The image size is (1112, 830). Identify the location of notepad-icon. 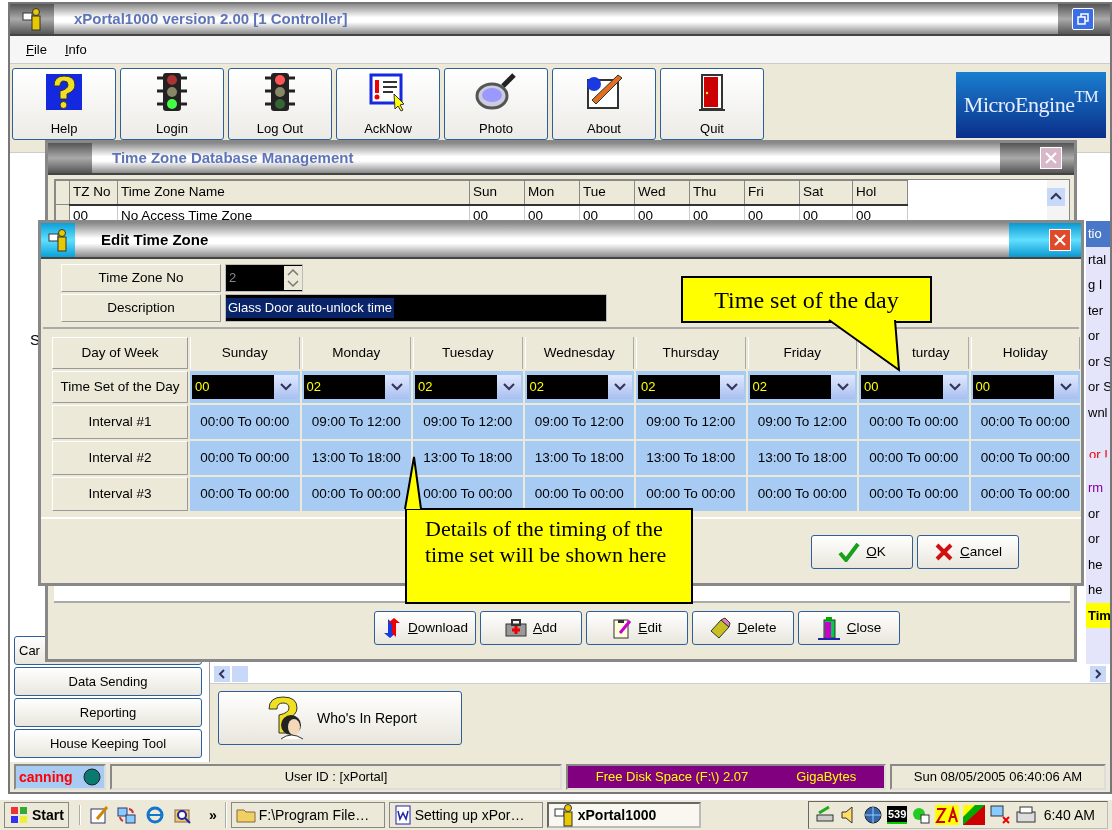
(98, 815).